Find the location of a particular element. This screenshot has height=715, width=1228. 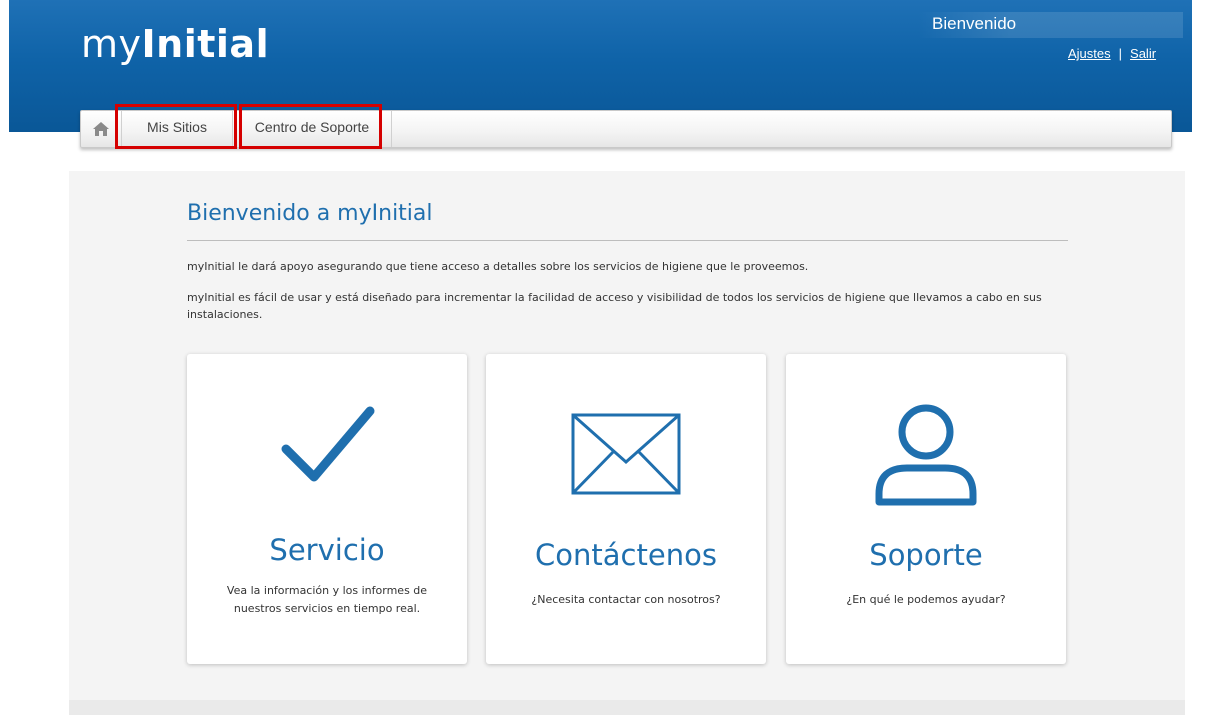

content-bottom-band is located at coordinates (627, 707).